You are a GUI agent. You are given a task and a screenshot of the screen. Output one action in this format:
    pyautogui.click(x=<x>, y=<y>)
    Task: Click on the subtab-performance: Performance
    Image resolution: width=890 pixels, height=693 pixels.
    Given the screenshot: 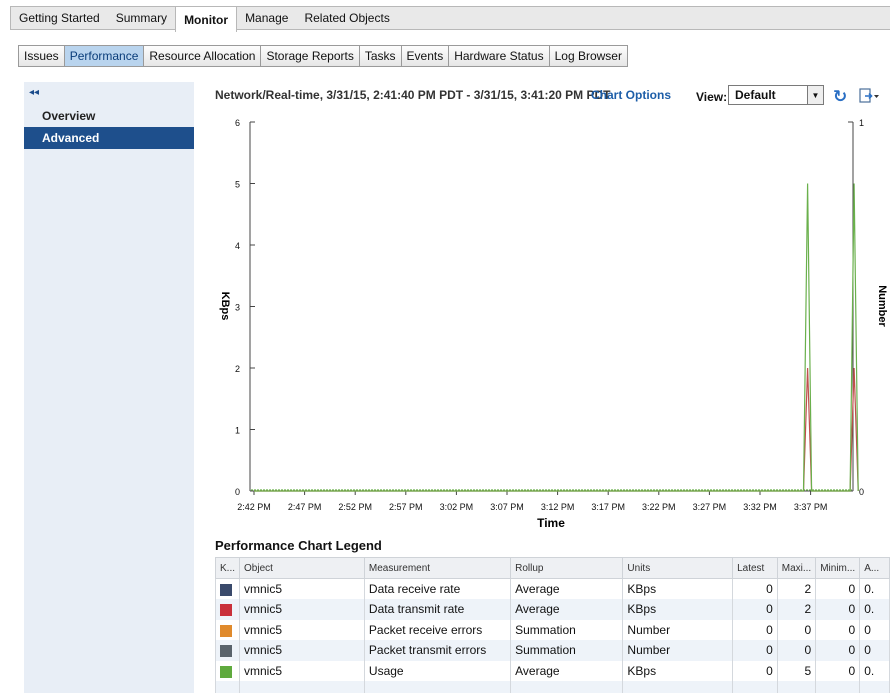 What is the action you would take?
    pyautogui.click(x=104, y=56)
    